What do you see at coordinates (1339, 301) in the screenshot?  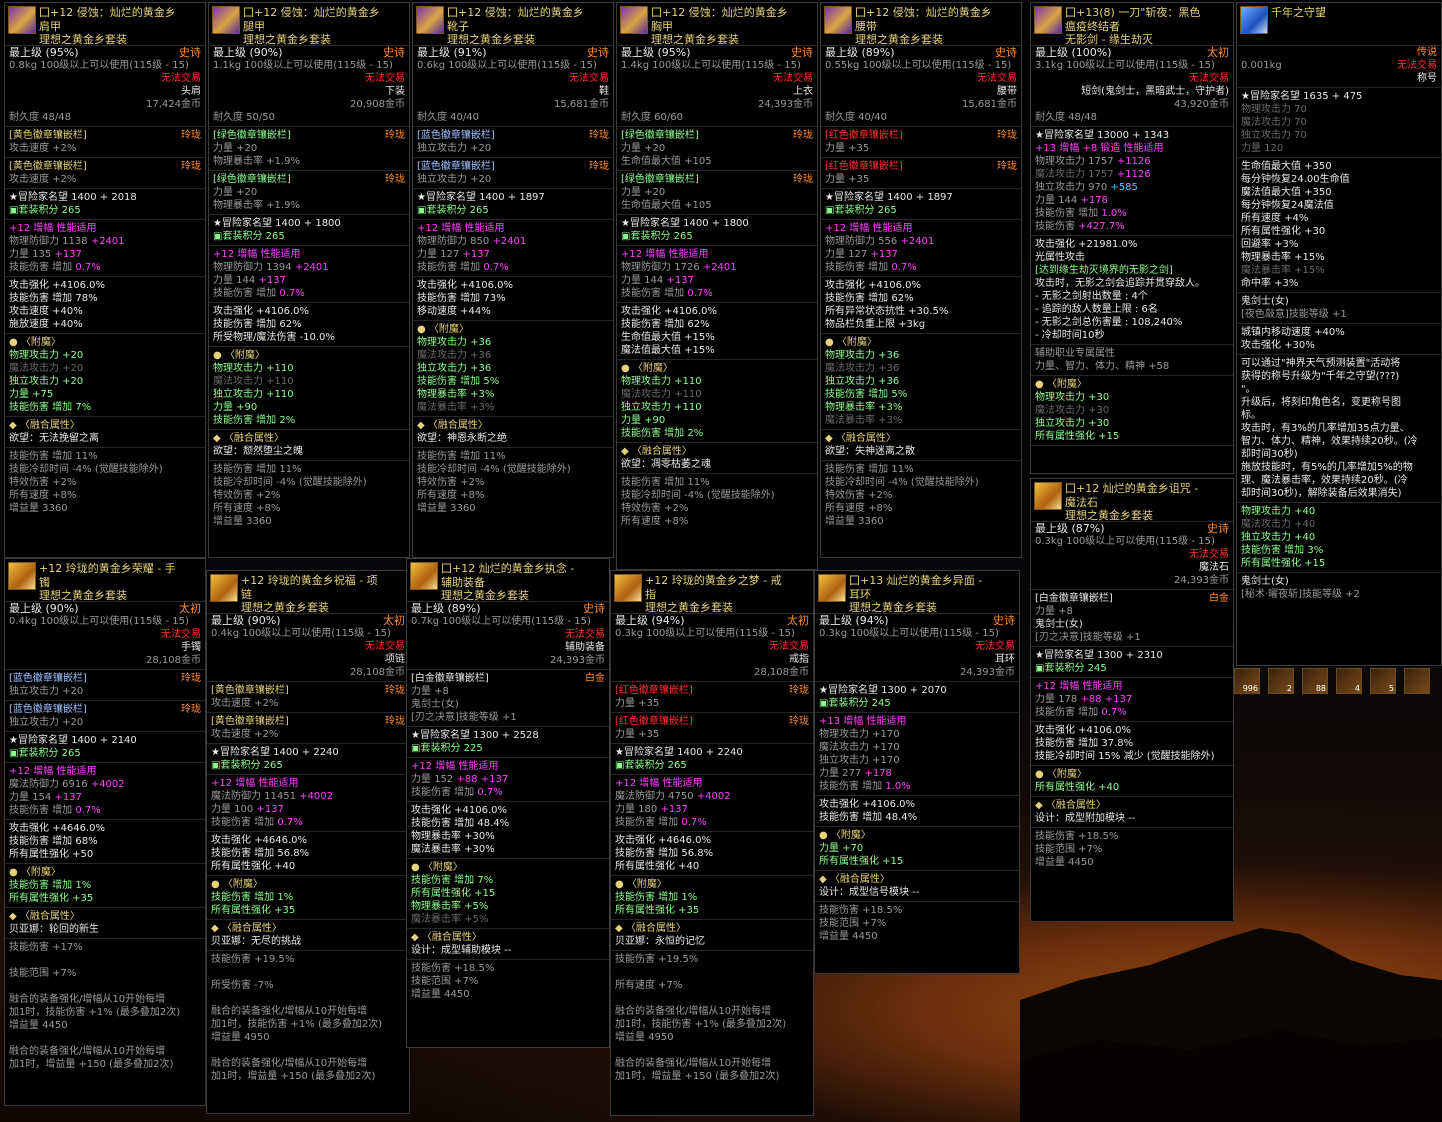 I see `title-class: 鬼剑士(女)` at bounding box center [1339, 301].